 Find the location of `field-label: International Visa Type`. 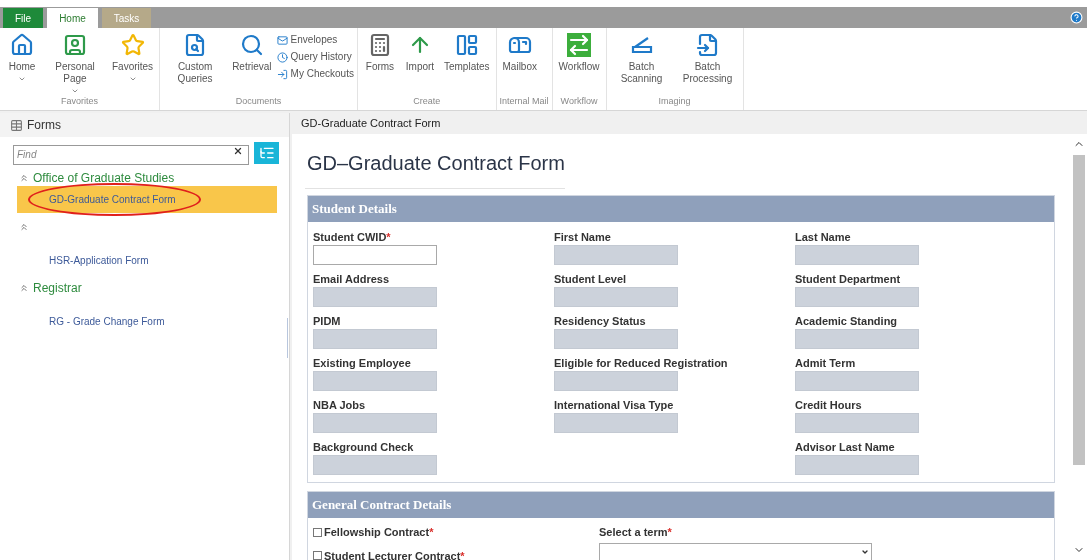

field-label: International Visa Type is located at coordinates (614, 405).